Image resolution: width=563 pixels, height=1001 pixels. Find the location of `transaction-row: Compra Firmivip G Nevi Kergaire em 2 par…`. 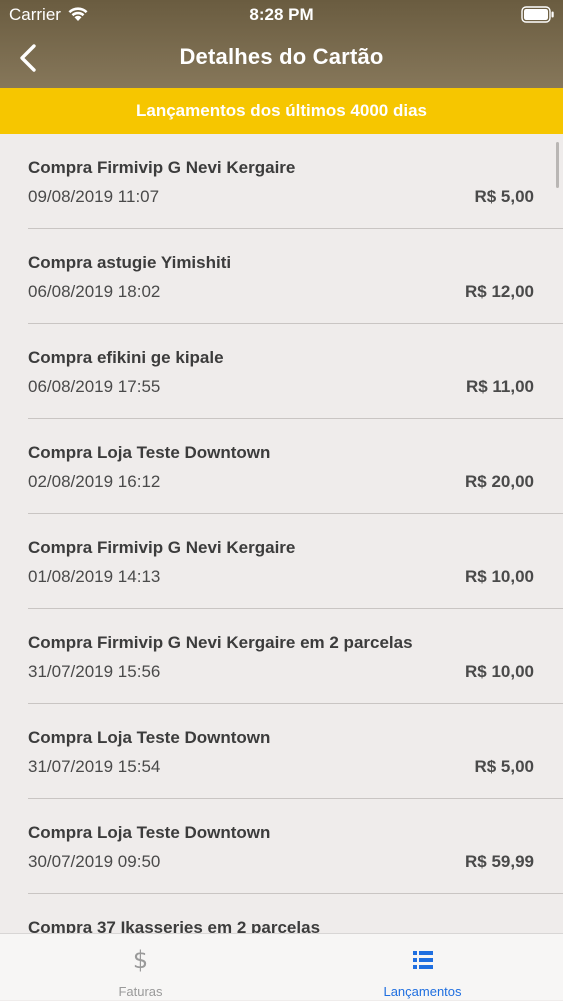

transaction-row: Compra Firmivip G Nevi Kergaire em 2 par… is located at coordinates (295, 656).